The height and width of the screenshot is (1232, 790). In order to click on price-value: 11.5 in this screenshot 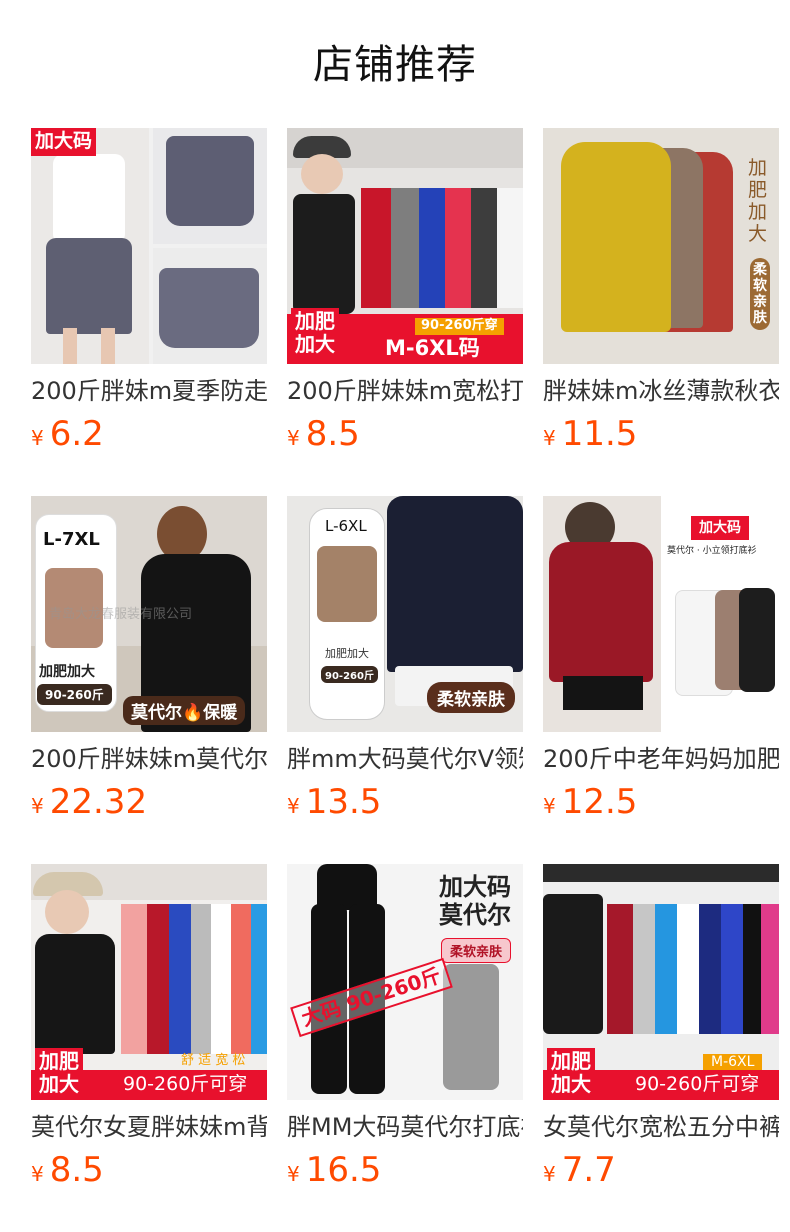, I will do `click(599, 434)`.